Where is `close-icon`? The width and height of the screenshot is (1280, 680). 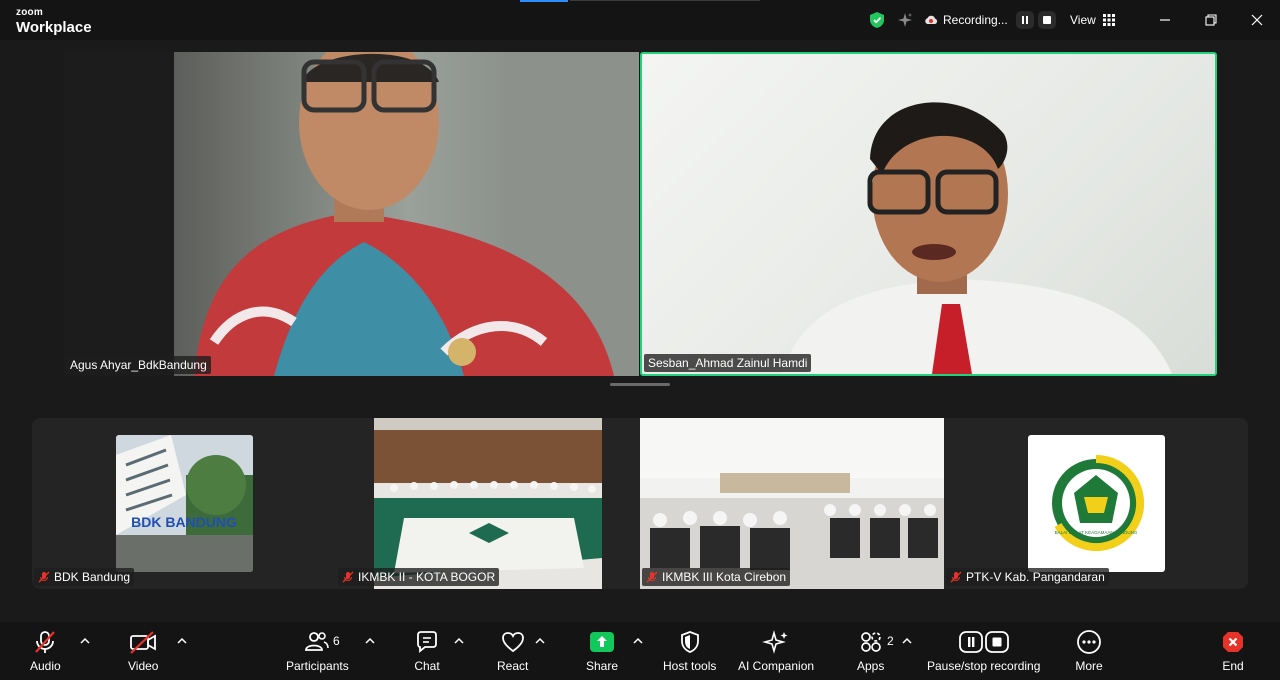
close-icon is located at coordinates (1257, 20).